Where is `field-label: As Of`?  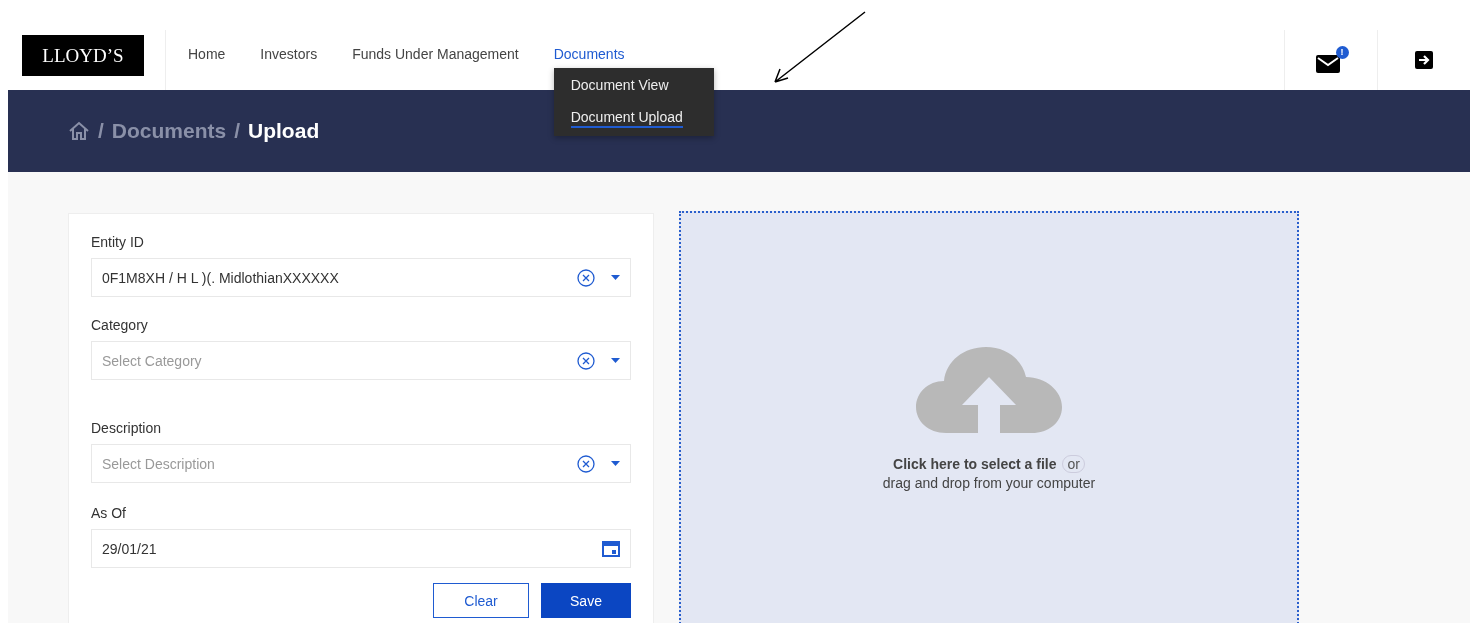 field-label: As Of is located at coordinates (109, 513).